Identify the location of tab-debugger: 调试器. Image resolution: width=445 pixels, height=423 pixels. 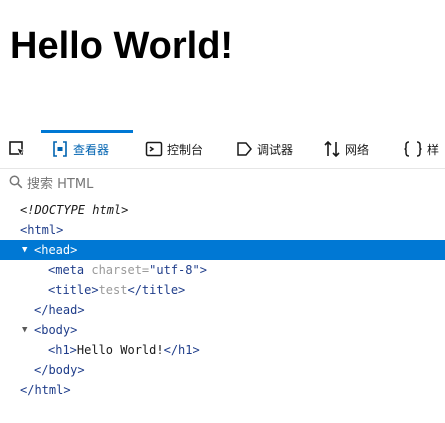
(263, 149).